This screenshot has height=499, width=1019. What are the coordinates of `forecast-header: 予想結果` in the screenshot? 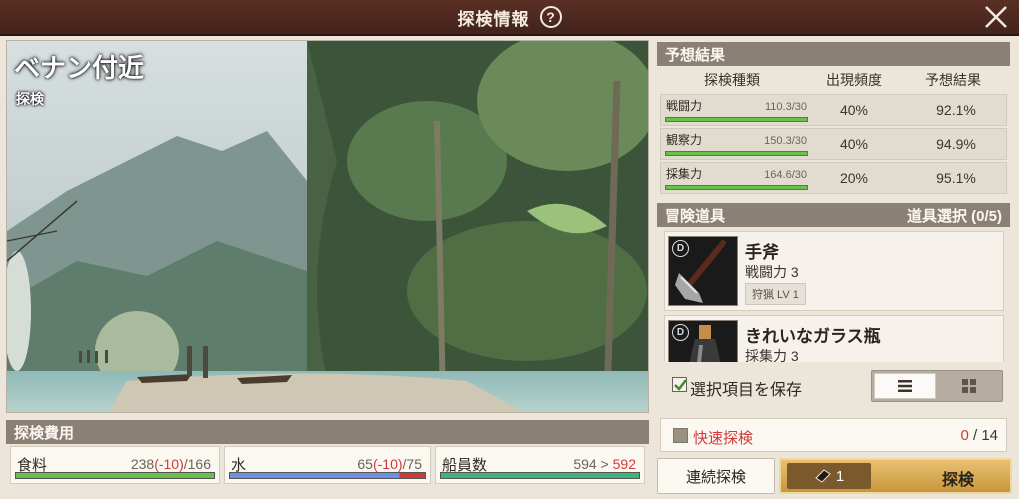 It's located at (833, 54).